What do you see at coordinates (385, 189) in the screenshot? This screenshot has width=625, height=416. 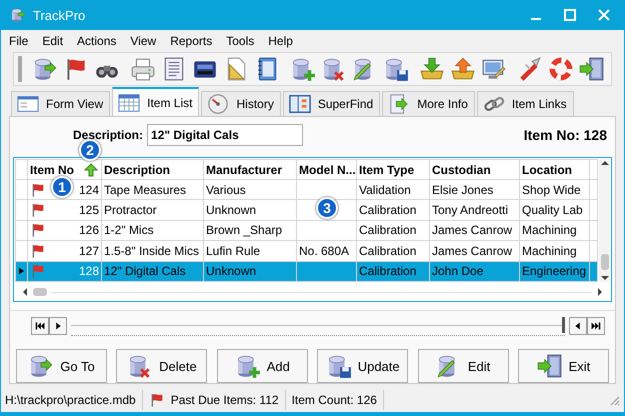 I see `table-cell: Validation` at bounding box center [385, 189].